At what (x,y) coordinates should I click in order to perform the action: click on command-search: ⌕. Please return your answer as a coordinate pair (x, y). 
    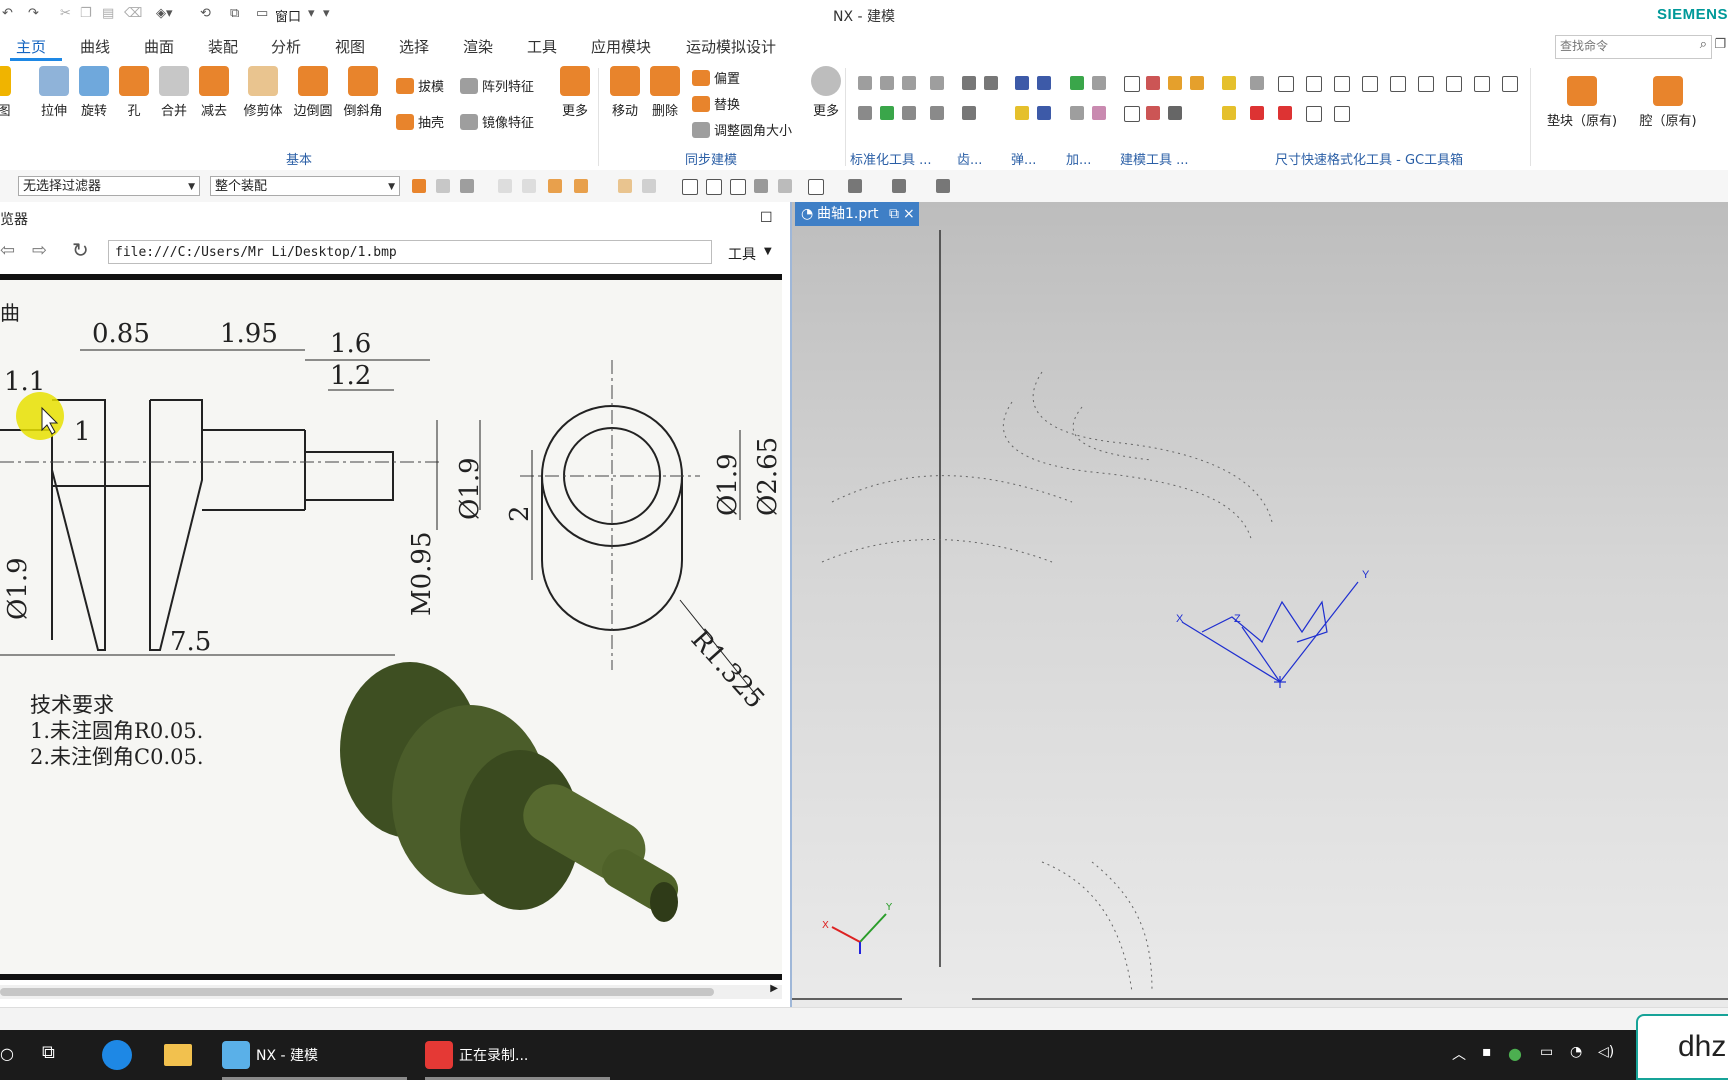
    Looking at the image, I should click on (1633, 47).